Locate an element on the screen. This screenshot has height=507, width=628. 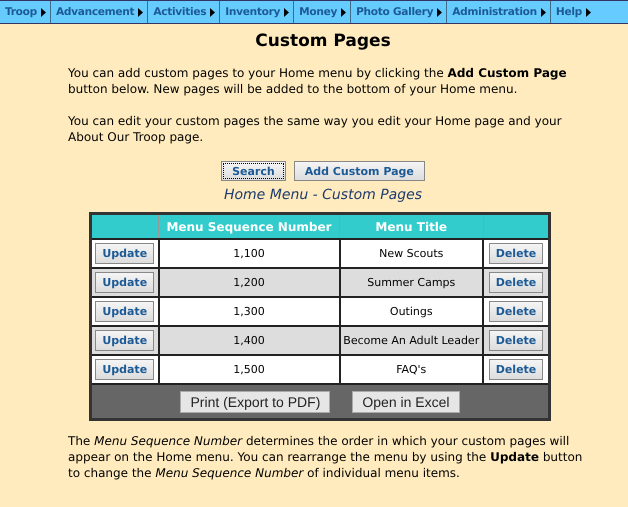
table-cell: FAQ's is located at coordinates (411, 369).